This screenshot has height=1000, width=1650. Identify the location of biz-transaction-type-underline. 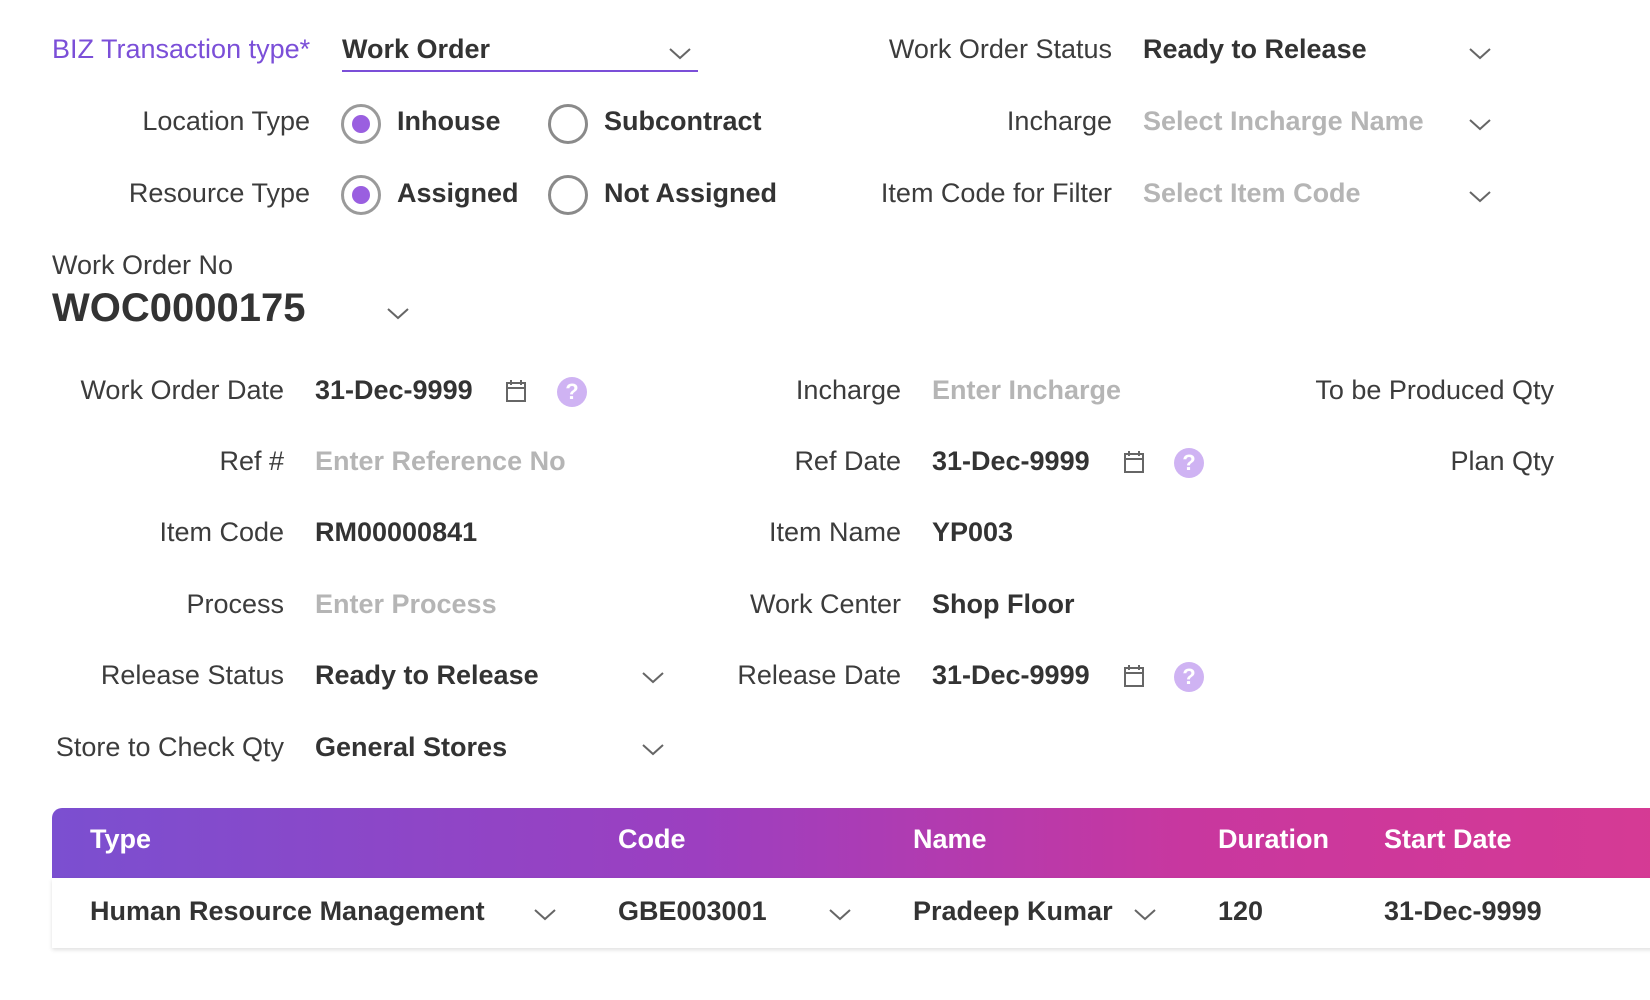
(520, 71).